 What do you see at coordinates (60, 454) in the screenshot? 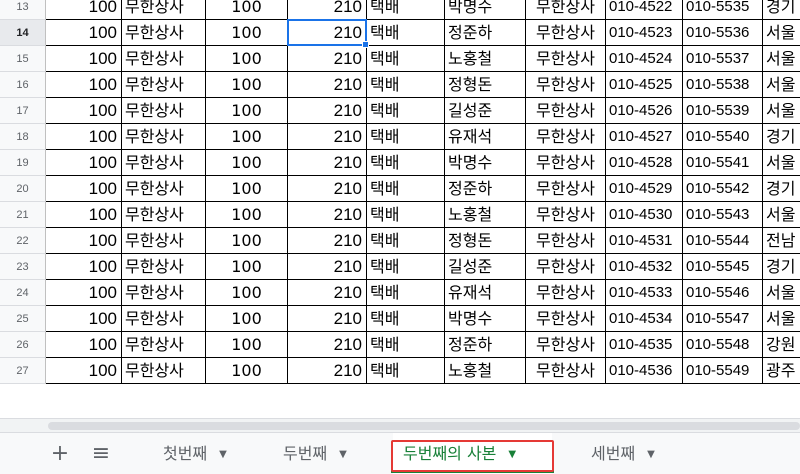
I see `add-sheet-button: +` at bounding box center [60, 454].